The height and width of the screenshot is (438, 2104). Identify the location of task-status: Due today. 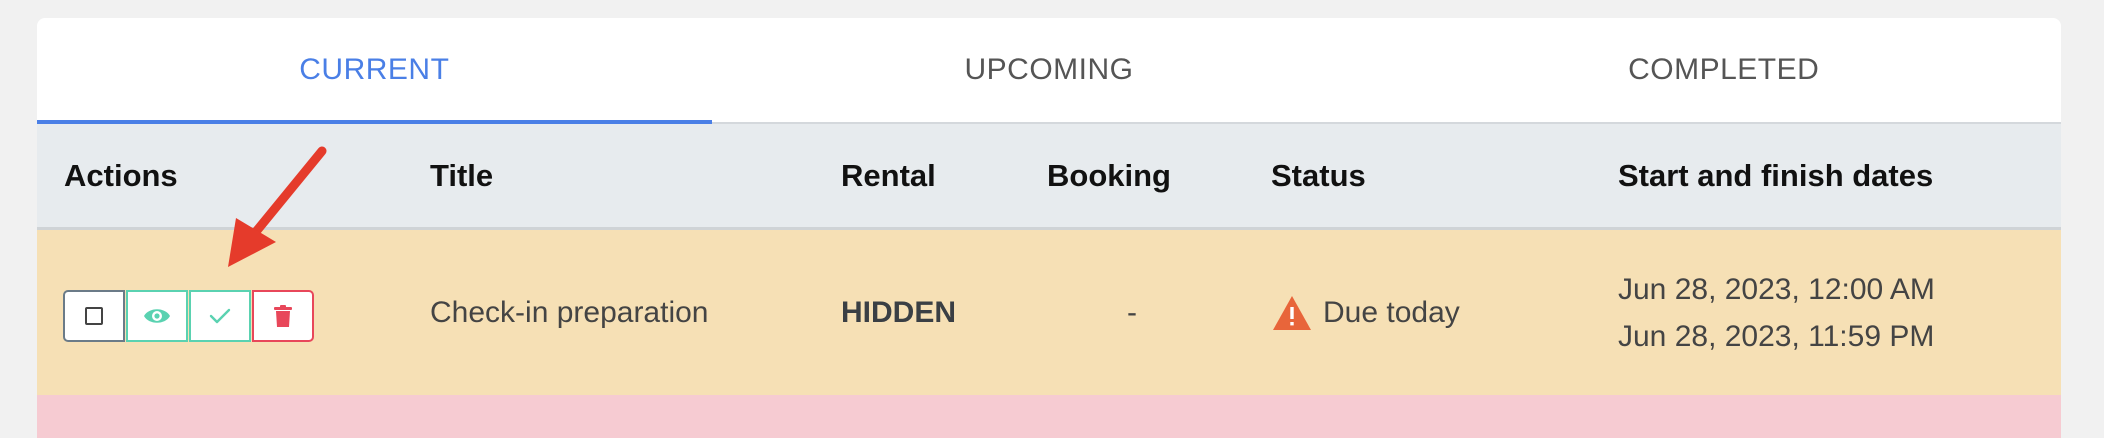
(1365, 312).